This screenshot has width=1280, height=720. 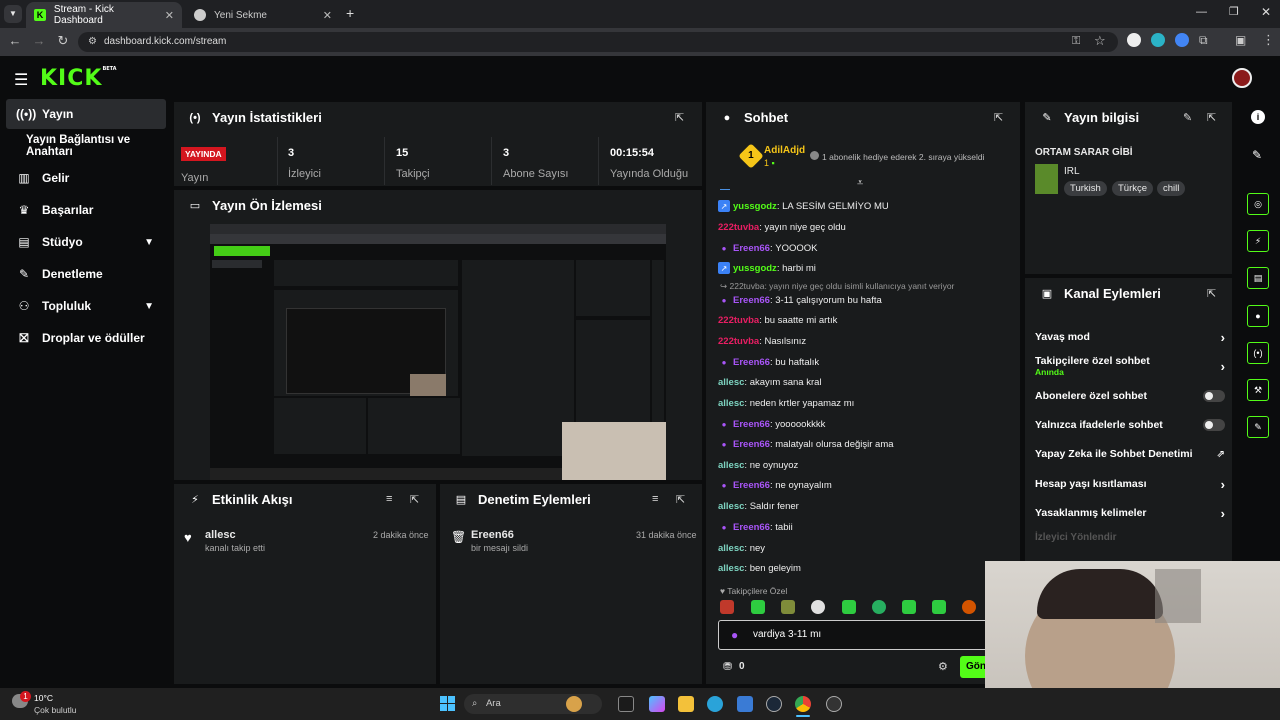 I want to click on chat-message: 222tuvba: Nasılsınız, so click(x=762, y=341).